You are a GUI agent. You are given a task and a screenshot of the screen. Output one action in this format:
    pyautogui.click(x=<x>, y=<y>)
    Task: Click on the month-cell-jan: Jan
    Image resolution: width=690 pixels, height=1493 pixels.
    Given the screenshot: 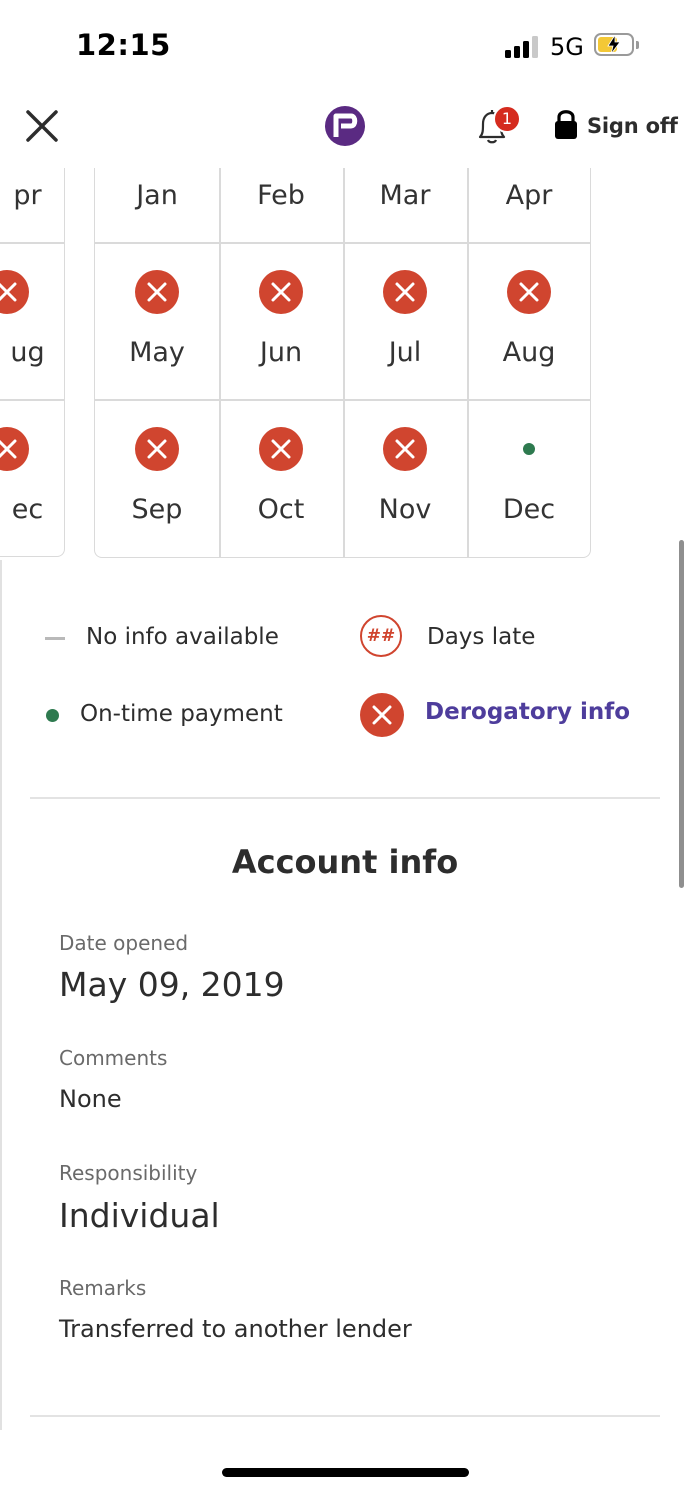 What is the action you would take?
    pyautogui.click(x=157, y=205)
    